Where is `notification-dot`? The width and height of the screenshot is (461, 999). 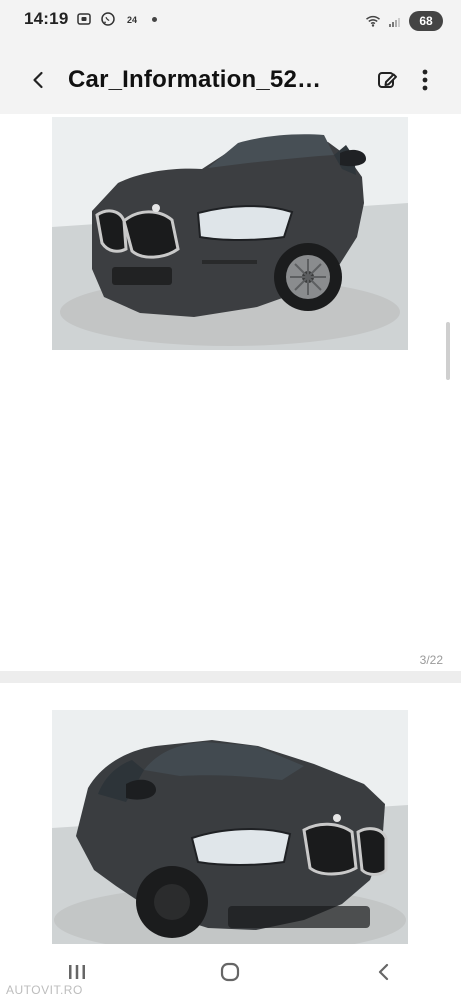
notification-dot is located at coordinates (155, 19).